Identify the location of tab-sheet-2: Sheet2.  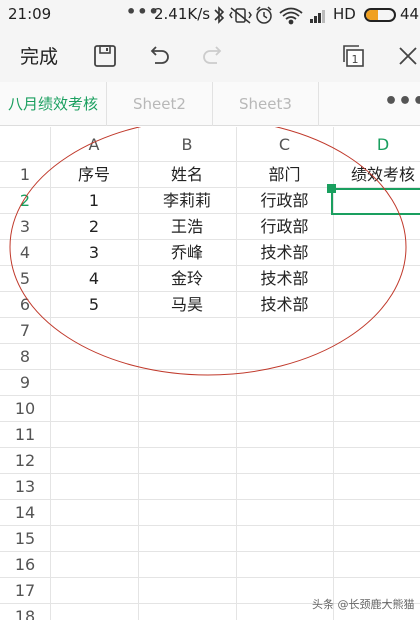
(160, 104).